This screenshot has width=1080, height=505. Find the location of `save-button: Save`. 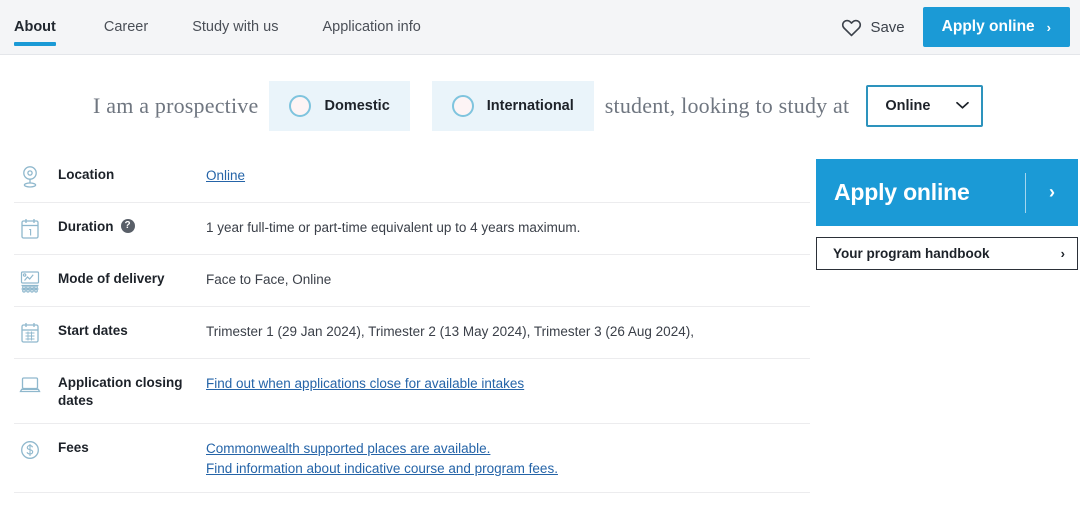

save-button: Save is located at coordinates (872, 27).